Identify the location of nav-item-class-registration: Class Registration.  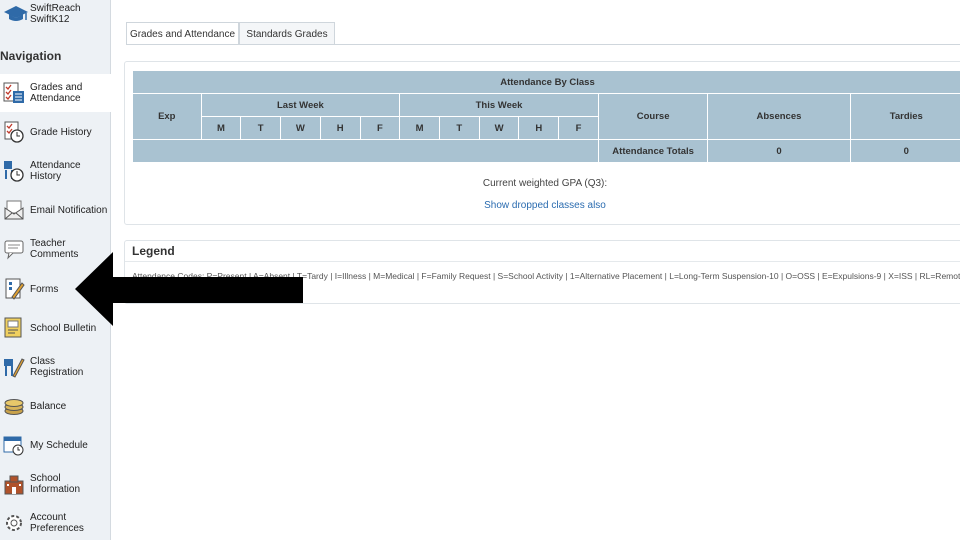
(55, 367).